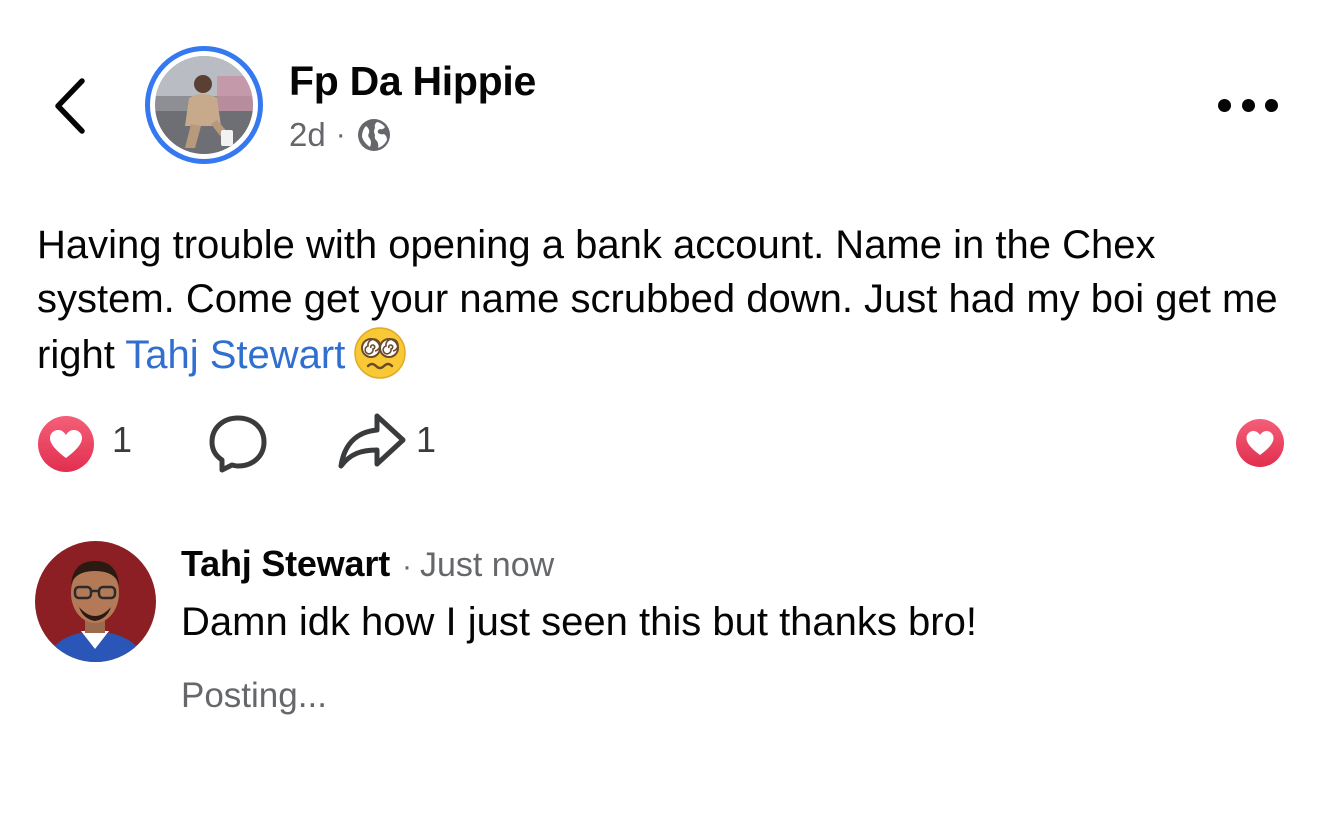 Image resolution: width=1320 pixels, height=819 pixels. I want to click on share-count: 1, so click(426, 440).